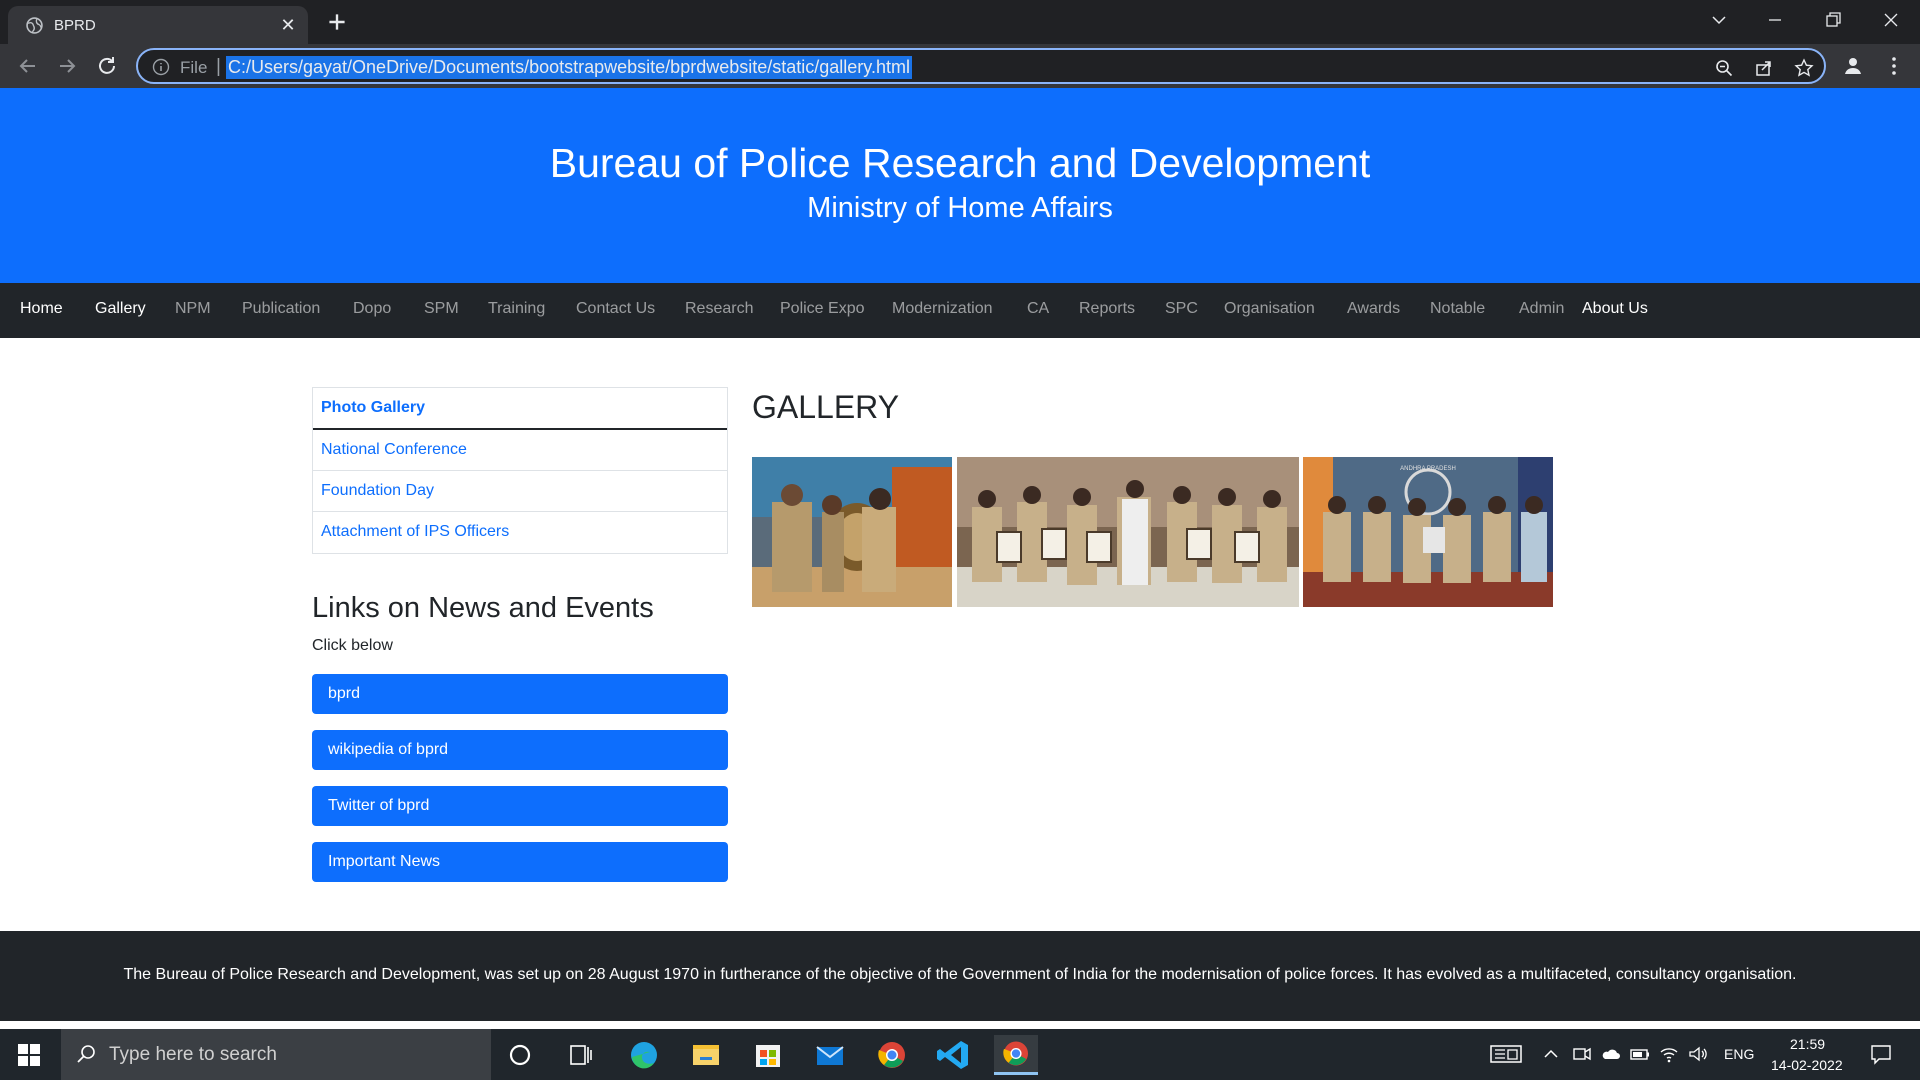 The image size is (1920, 1080). Describe the element at coordinates (1698, 1054) in the screenshot. I see `volume-icon` at that location.